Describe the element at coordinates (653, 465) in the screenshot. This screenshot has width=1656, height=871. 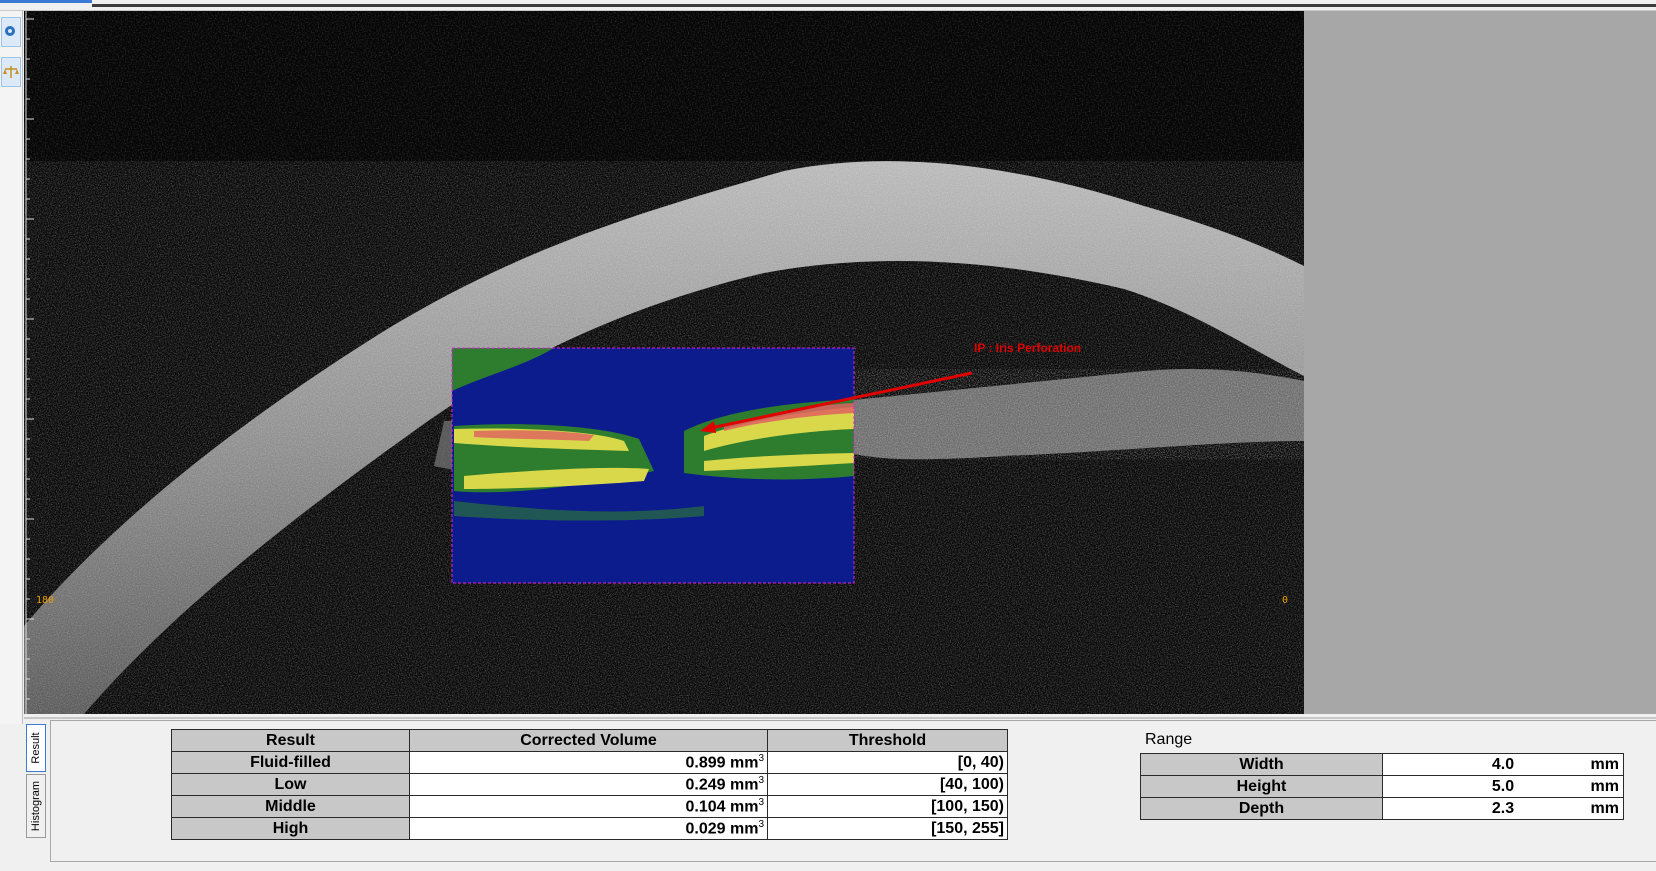
I see `roi-color-overlay` at that location.